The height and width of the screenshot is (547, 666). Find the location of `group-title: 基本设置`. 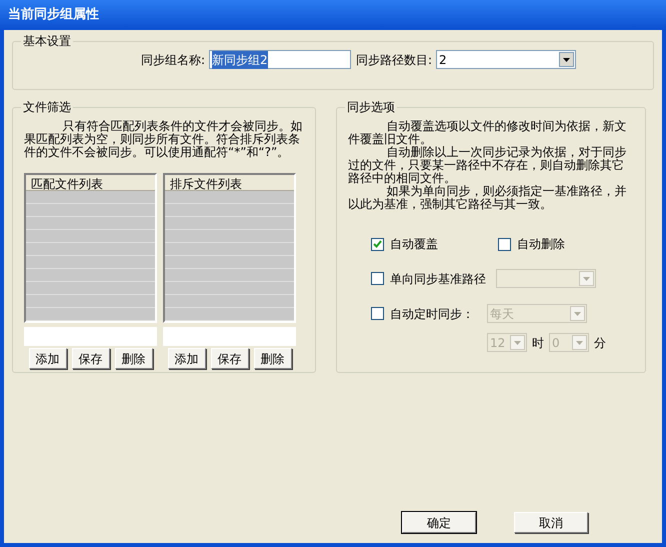

group-title: 基本设置 is located at coordinates (47, 41).